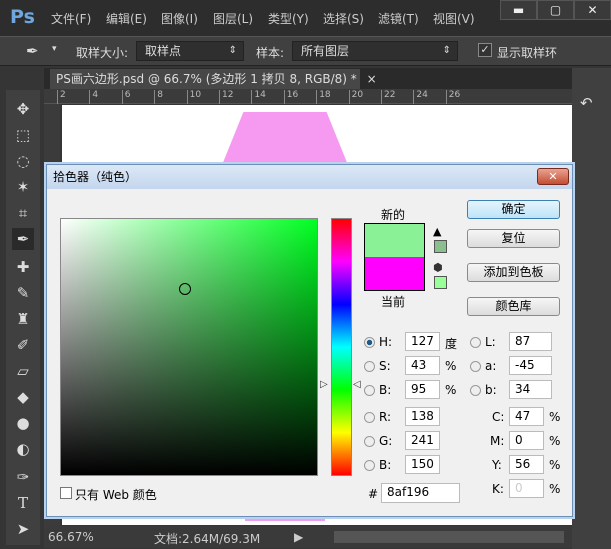 This screenshot has height=549, width=611. What do you see at coordinates (385, 390) in the screenshot?
I see `label-b: B:` at bounding box center [385, 390].